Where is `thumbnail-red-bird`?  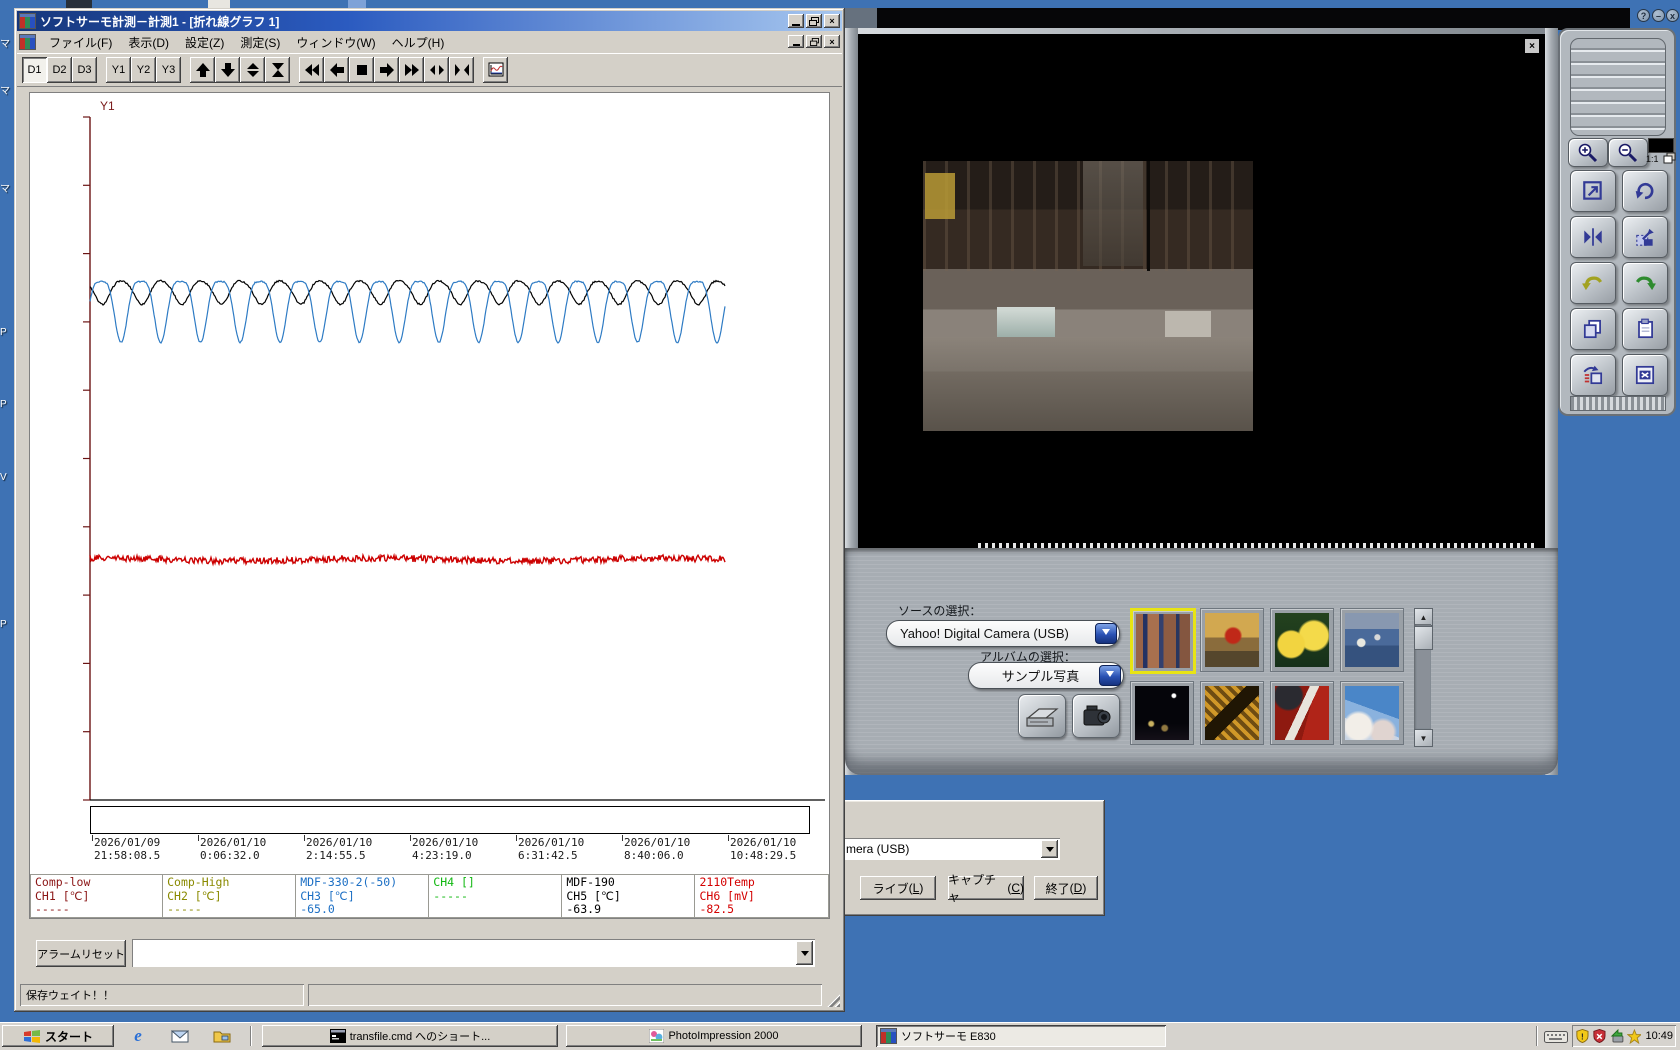 thumbnail-red-bird is located at coordinates (1232, 640).